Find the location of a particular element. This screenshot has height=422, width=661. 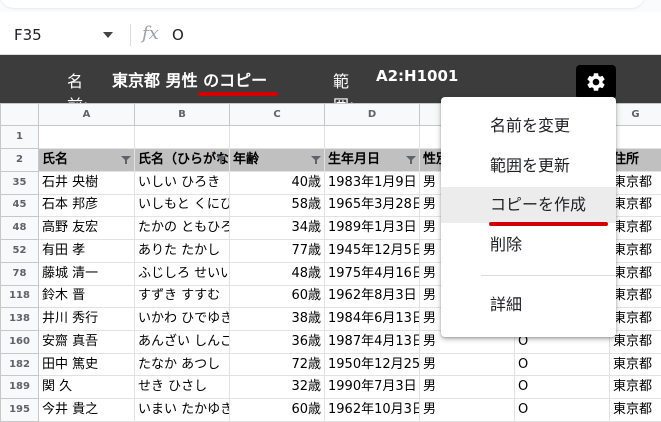

row-number: 52 is located at coordinates (19, 251).